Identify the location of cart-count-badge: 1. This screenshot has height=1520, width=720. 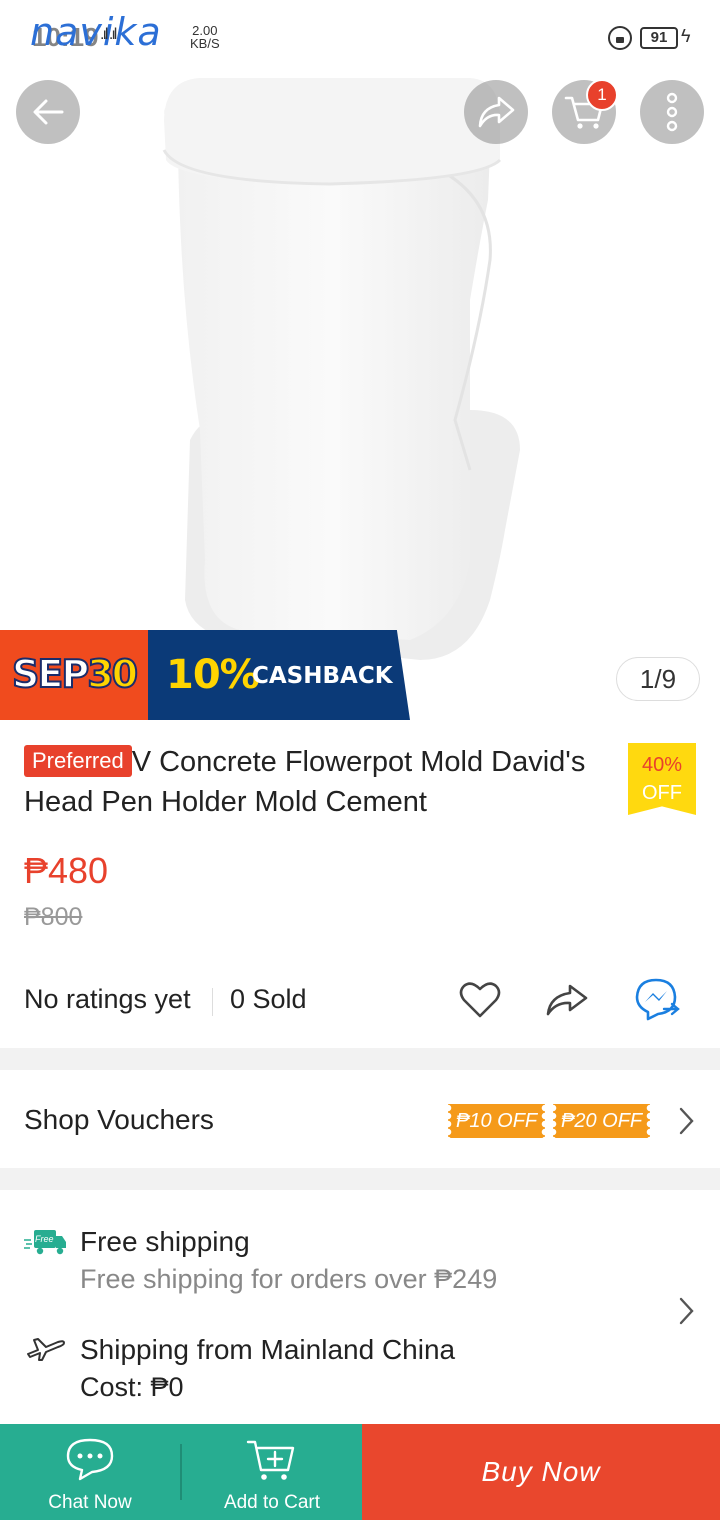
(602, 95).